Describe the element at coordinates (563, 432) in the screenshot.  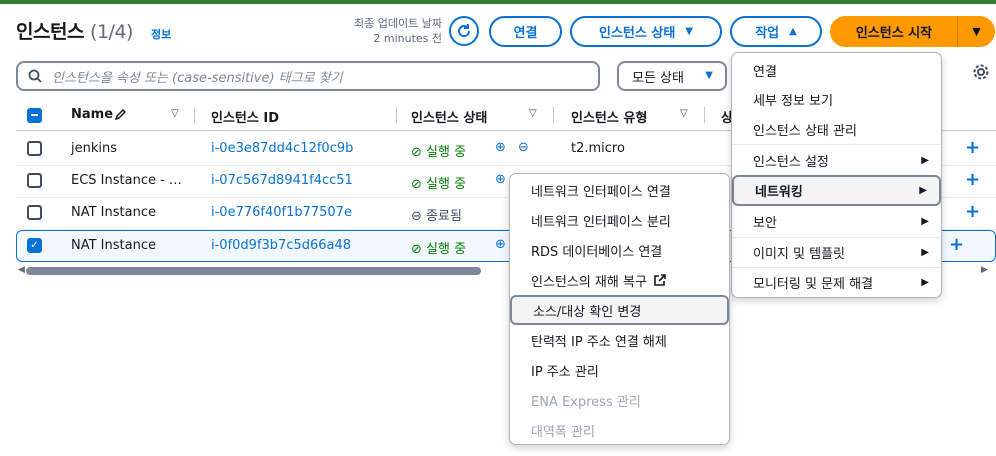
I see `menu-item-bandwidth: 대역폭 관리` at that location.